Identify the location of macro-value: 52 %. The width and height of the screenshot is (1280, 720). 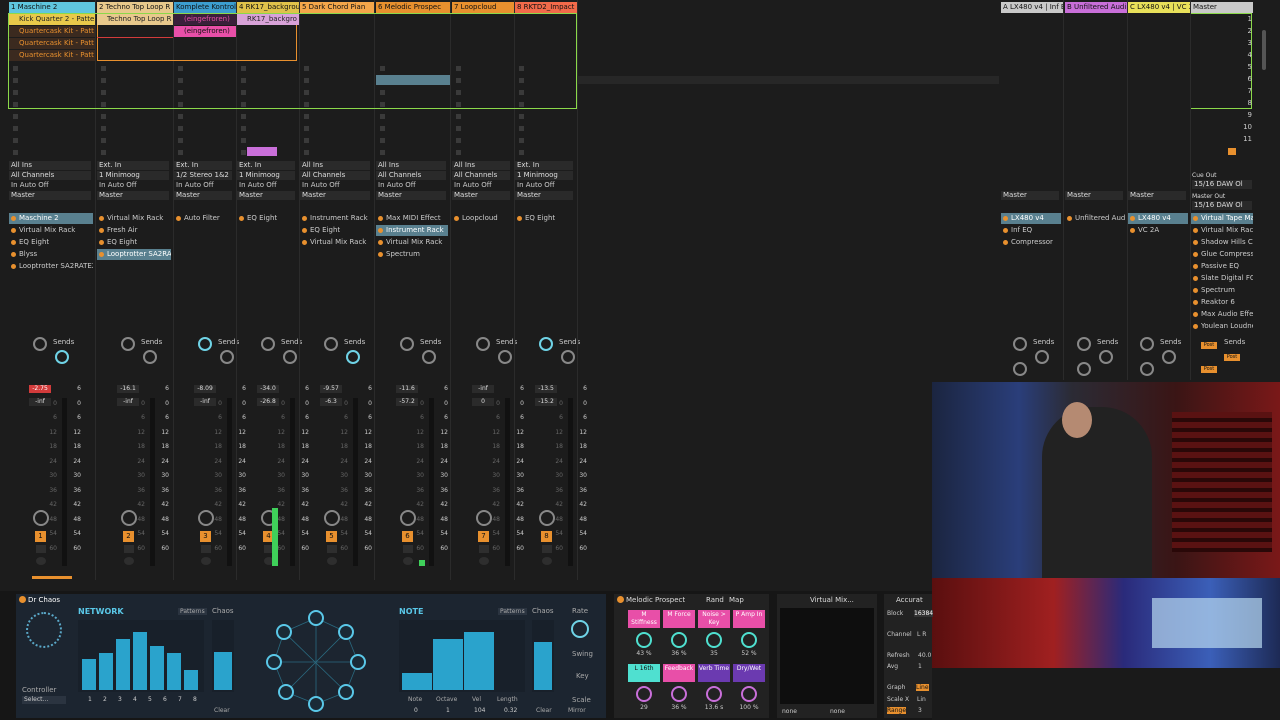
(749, 653).